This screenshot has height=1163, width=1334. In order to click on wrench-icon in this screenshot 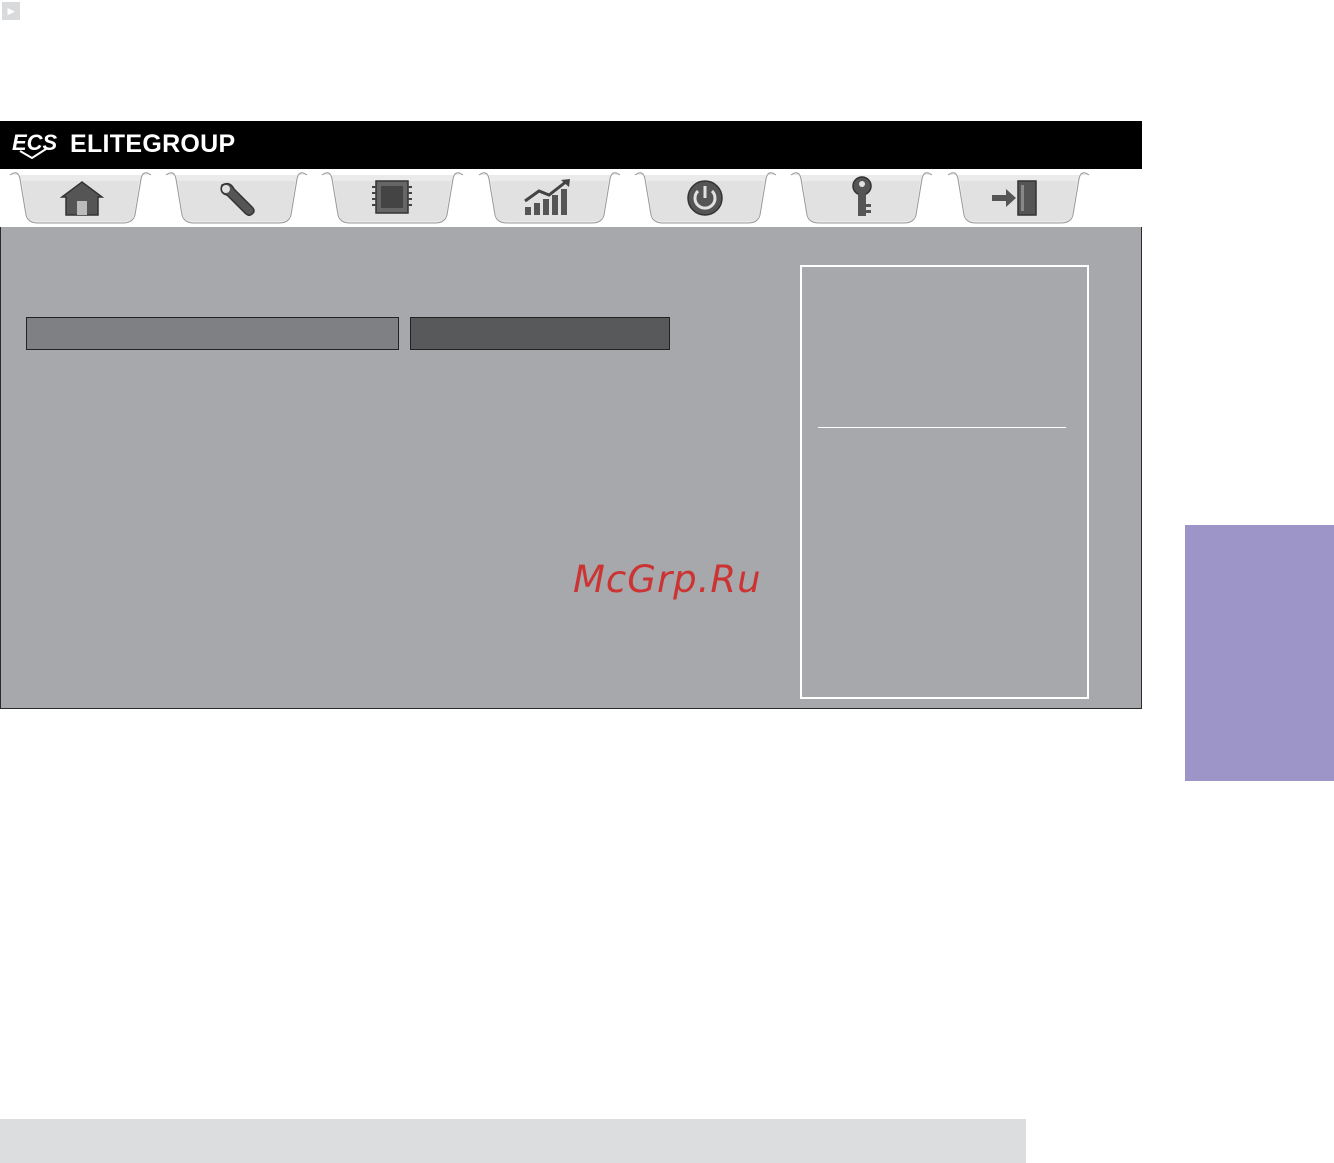, I will do `click(237, 199)`.